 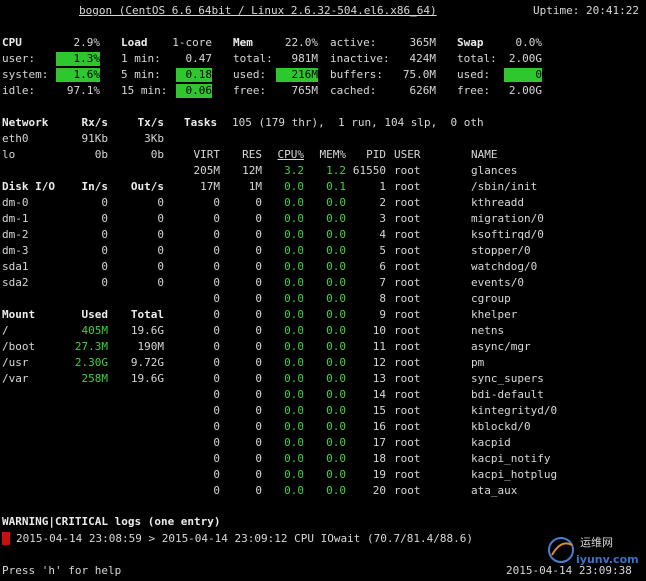 I want to click on proc-header-cpu: CPU%, so click(x=285, y=155).